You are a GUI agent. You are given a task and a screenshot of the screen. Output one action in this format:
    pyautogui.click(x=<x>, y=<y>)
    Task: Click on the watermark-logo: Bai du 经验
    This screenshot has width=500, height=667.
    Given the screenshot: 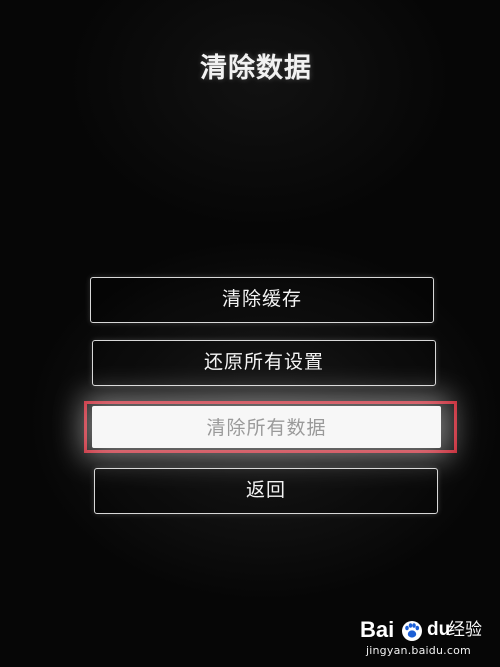 What is the action you would take?
    pyautogui.click(x=422, y=630)
    